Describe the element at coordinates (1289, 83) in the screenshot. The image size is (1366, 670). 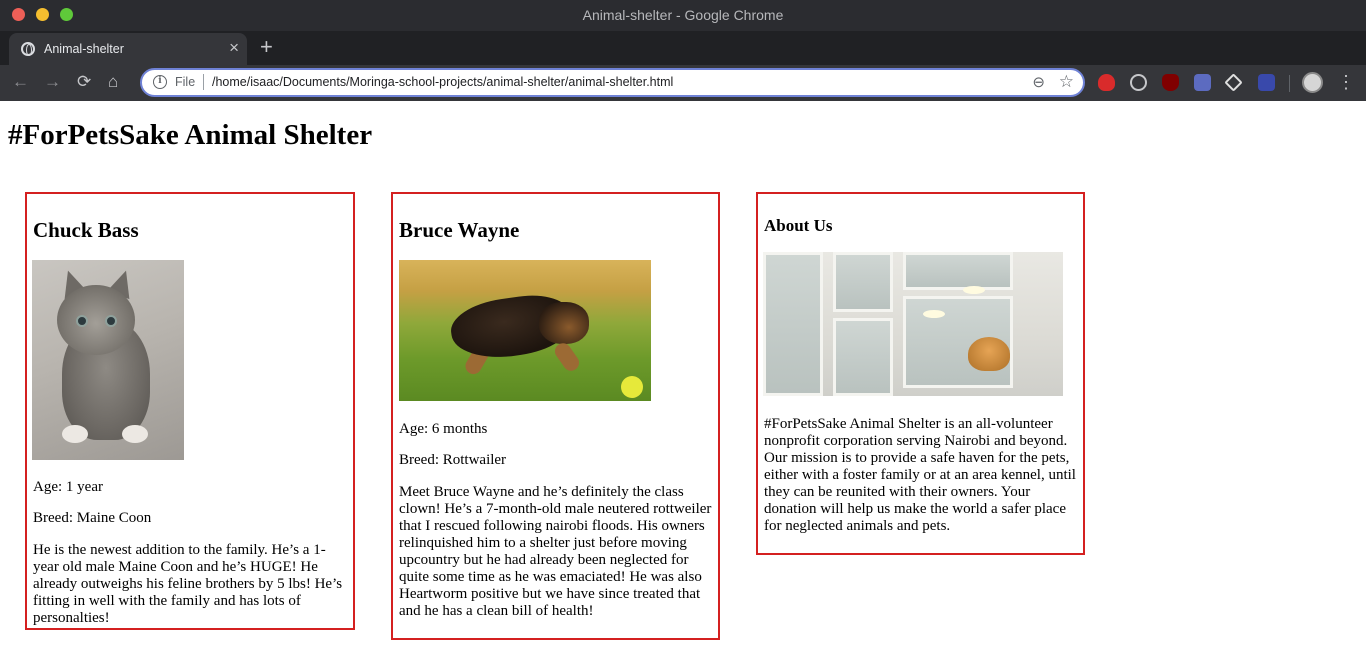
I see `toolbar-divider` at that location.